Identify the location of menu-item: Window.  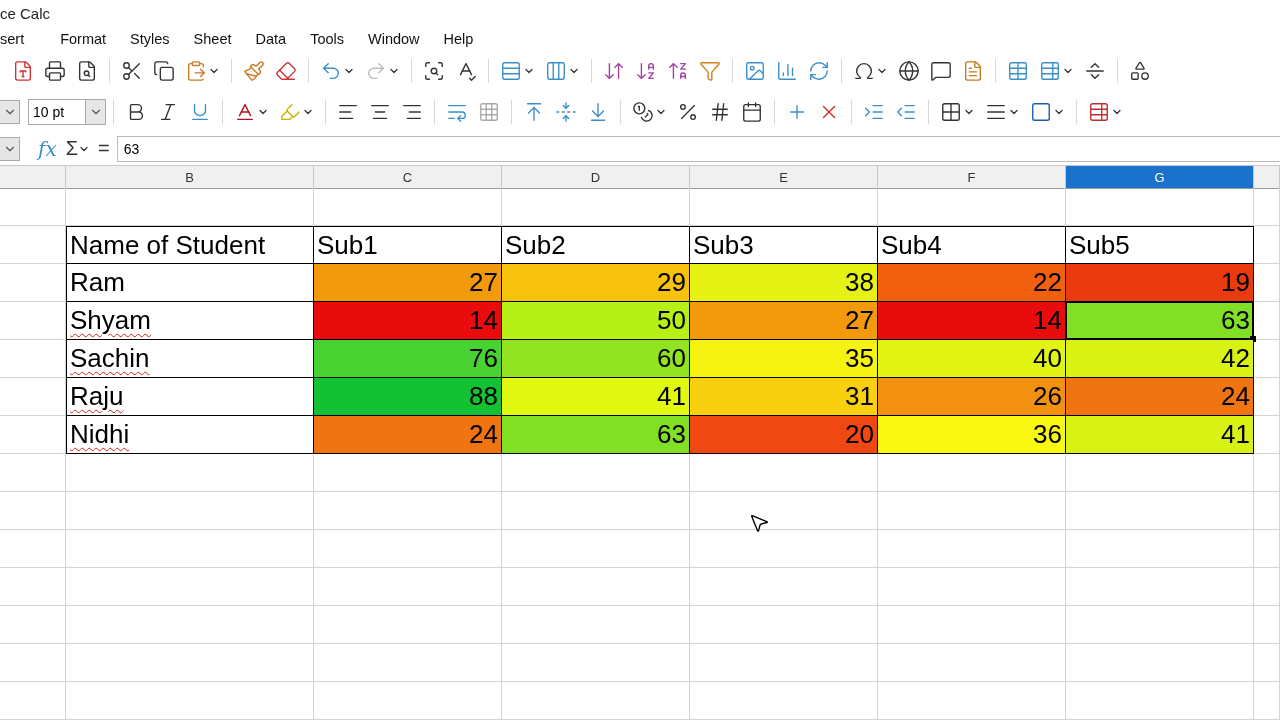
(394, 38).